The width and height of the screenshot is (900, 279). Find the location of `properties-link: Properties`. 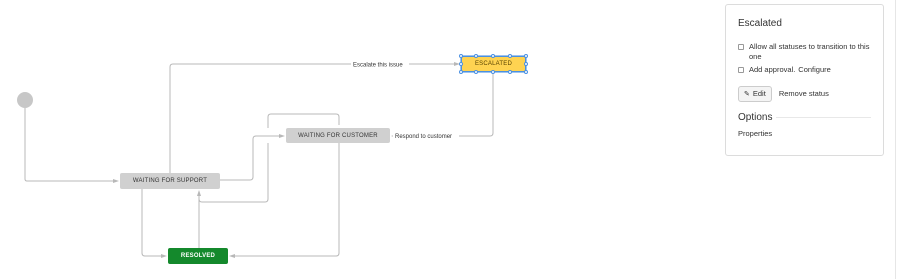

properties-link: Properties is located at coordinates (804, 133).